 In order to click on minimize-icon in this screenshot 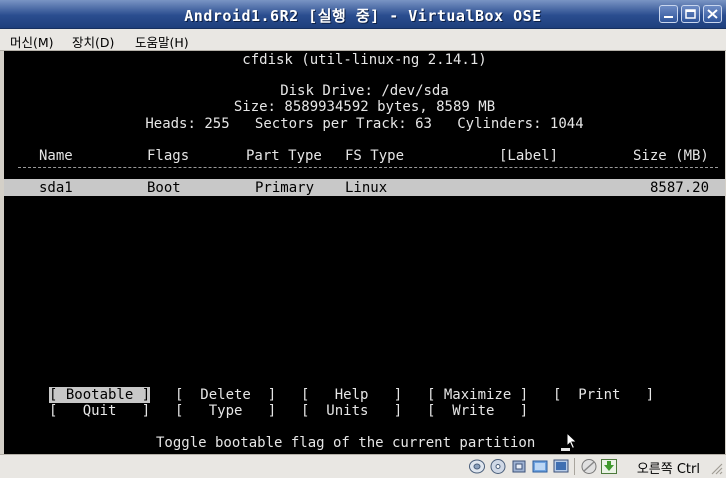, I will do `click(668, 17)`.